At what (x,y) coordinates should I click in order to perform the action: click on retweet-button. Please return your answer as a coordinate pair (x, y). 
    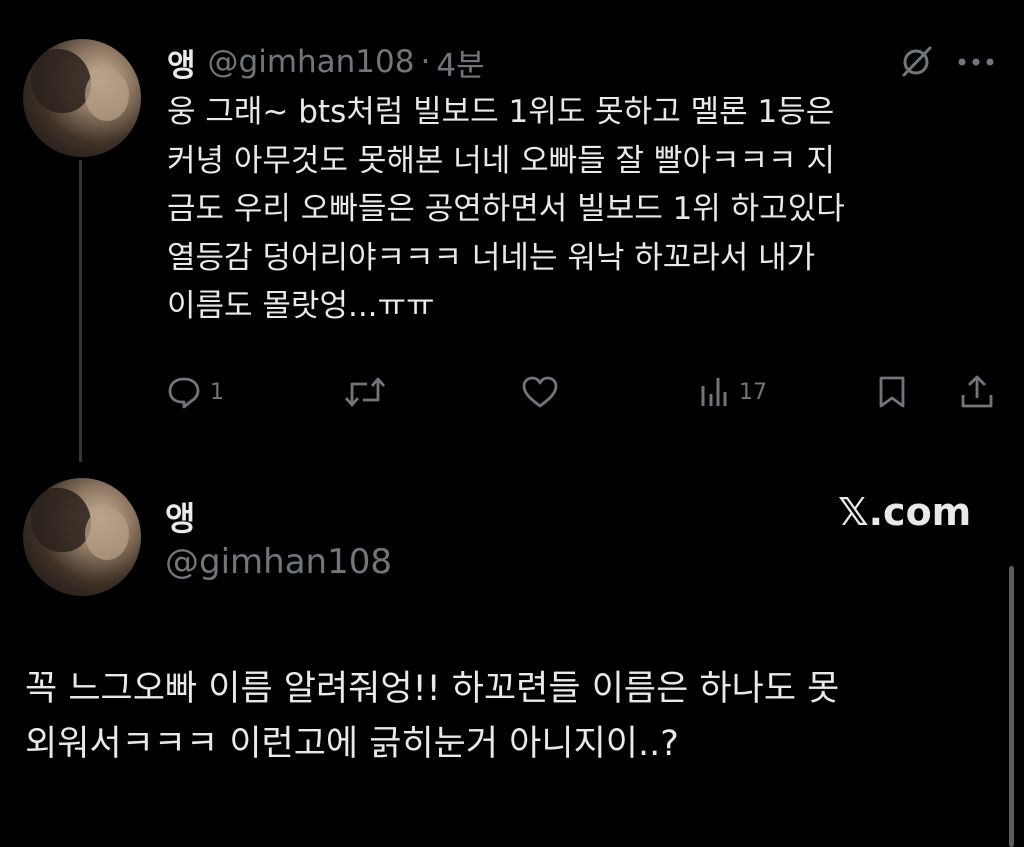
    Looking at the image, I should click on (369, 392).